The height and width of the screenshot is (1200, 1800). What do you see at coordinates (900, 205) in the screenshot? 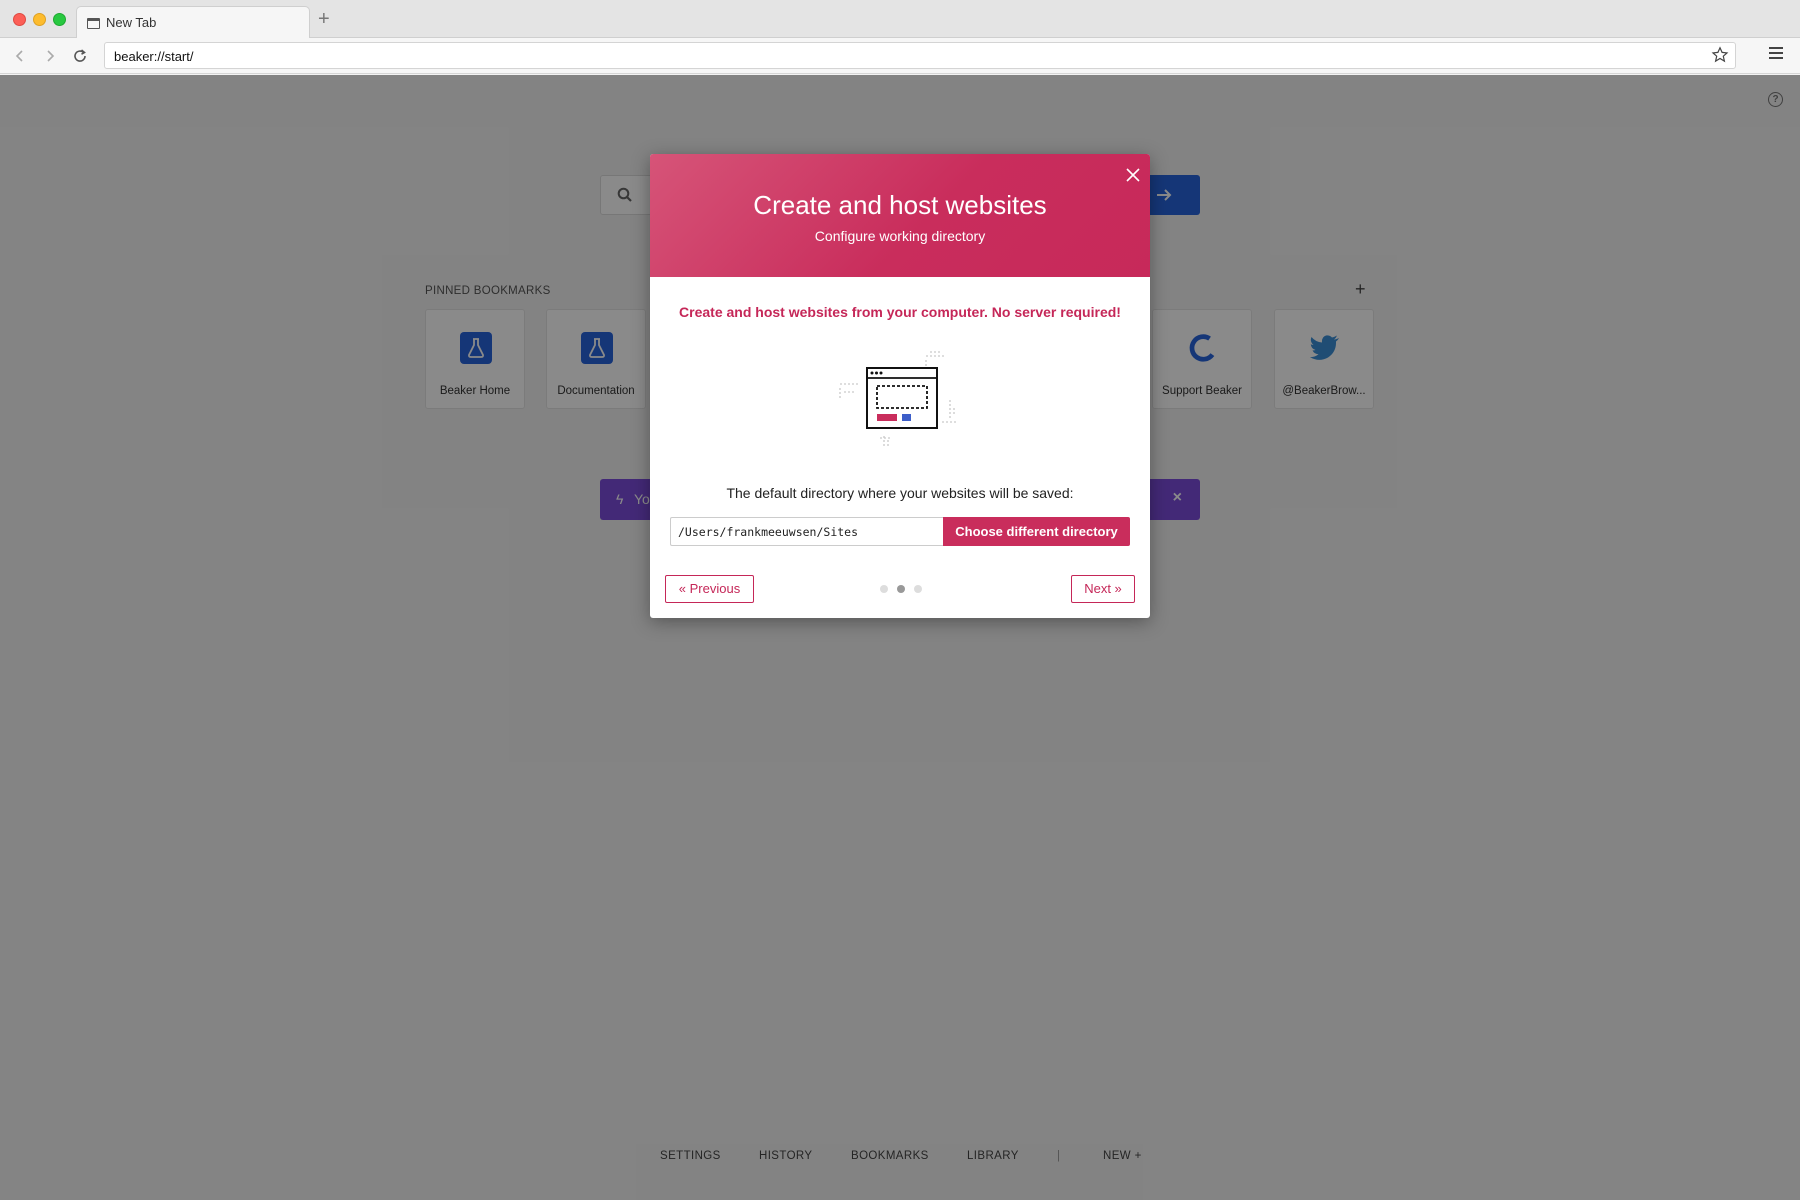
I see `modal-title: Create and host websites` at bounding box center [900, 205].